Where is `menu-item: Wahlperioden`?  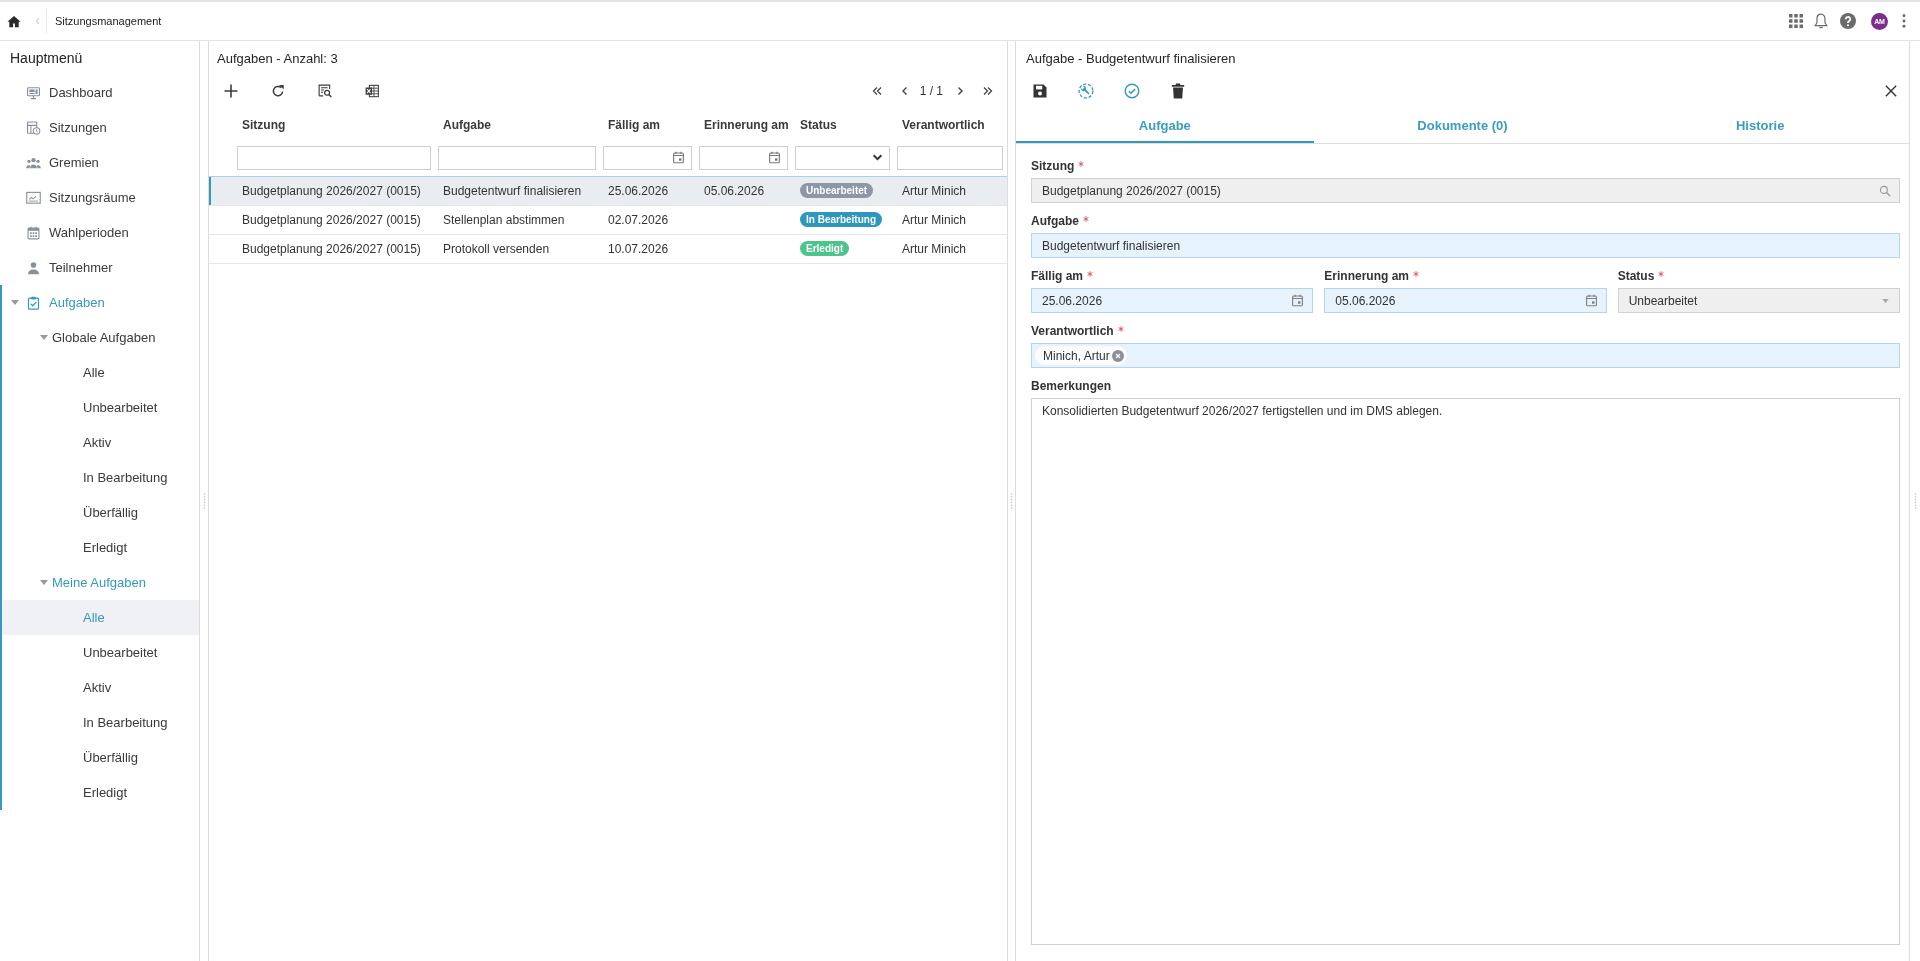
menu-item: Wahlperioden is located at coordinates (99, 232).